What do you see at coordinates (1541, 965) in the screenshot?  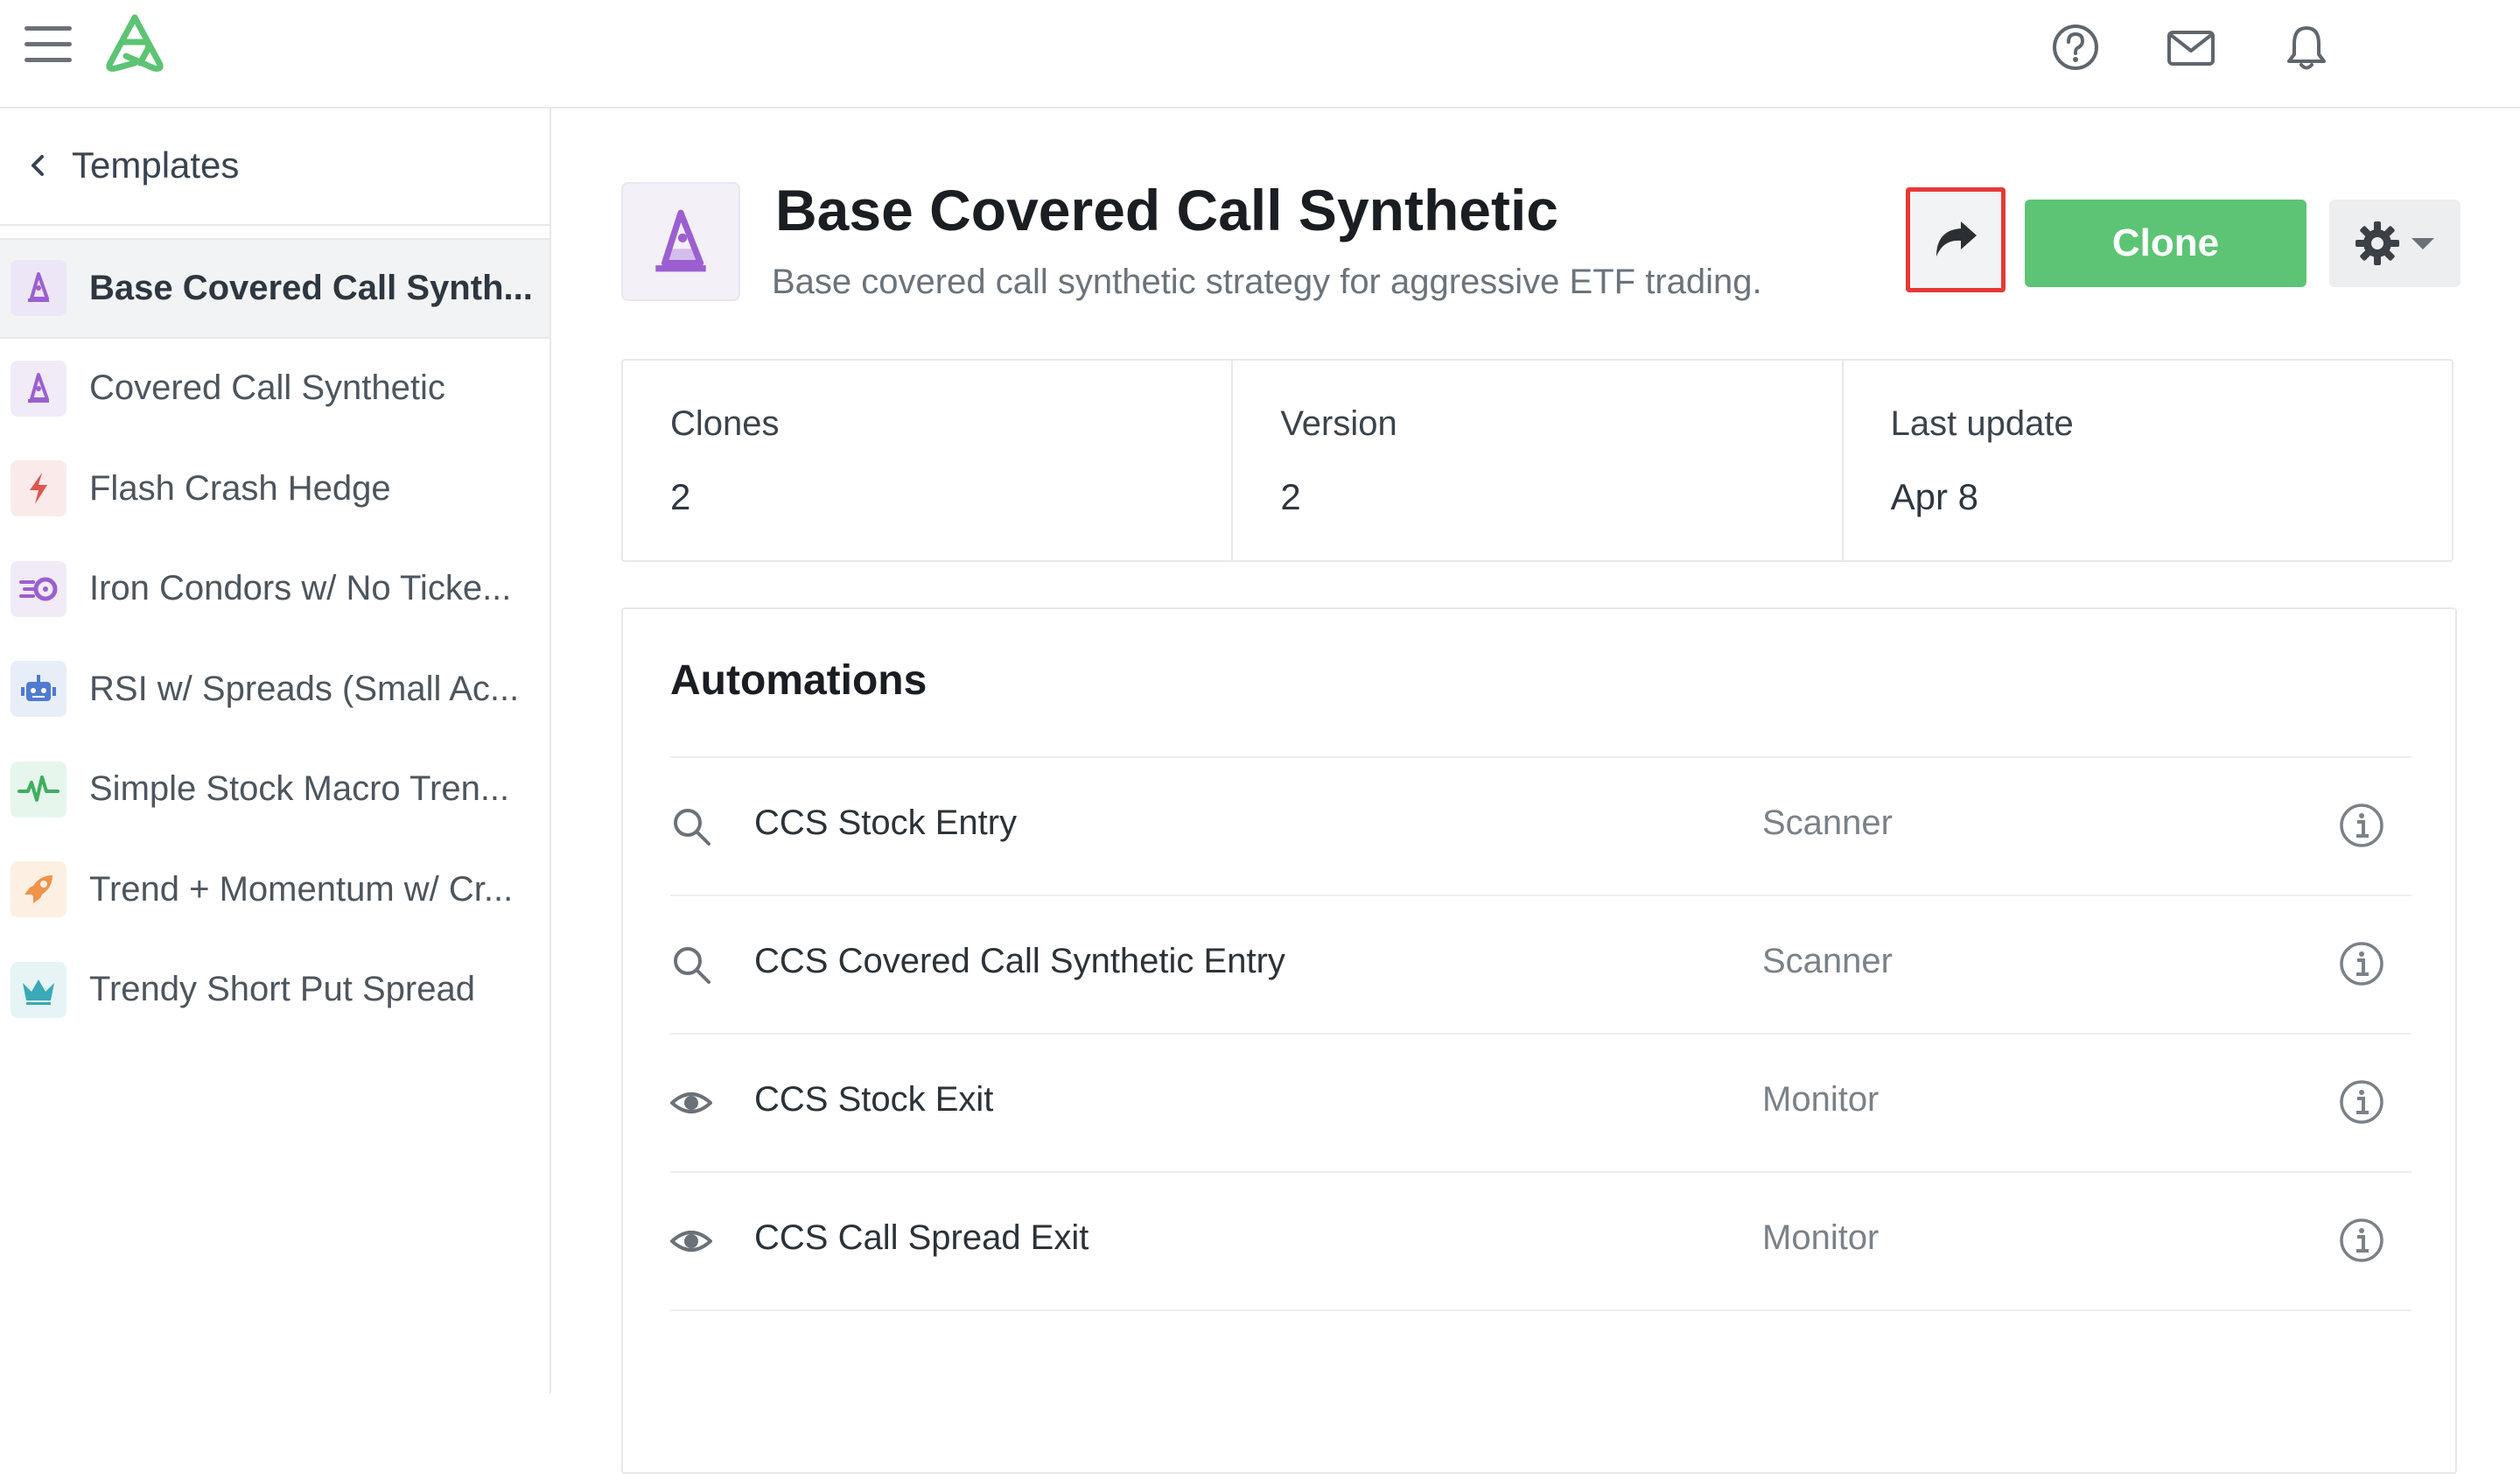 I see `automation-row: CCS Covered Call Synthetic Entry Scanner` at bounding box center [1541, 965].